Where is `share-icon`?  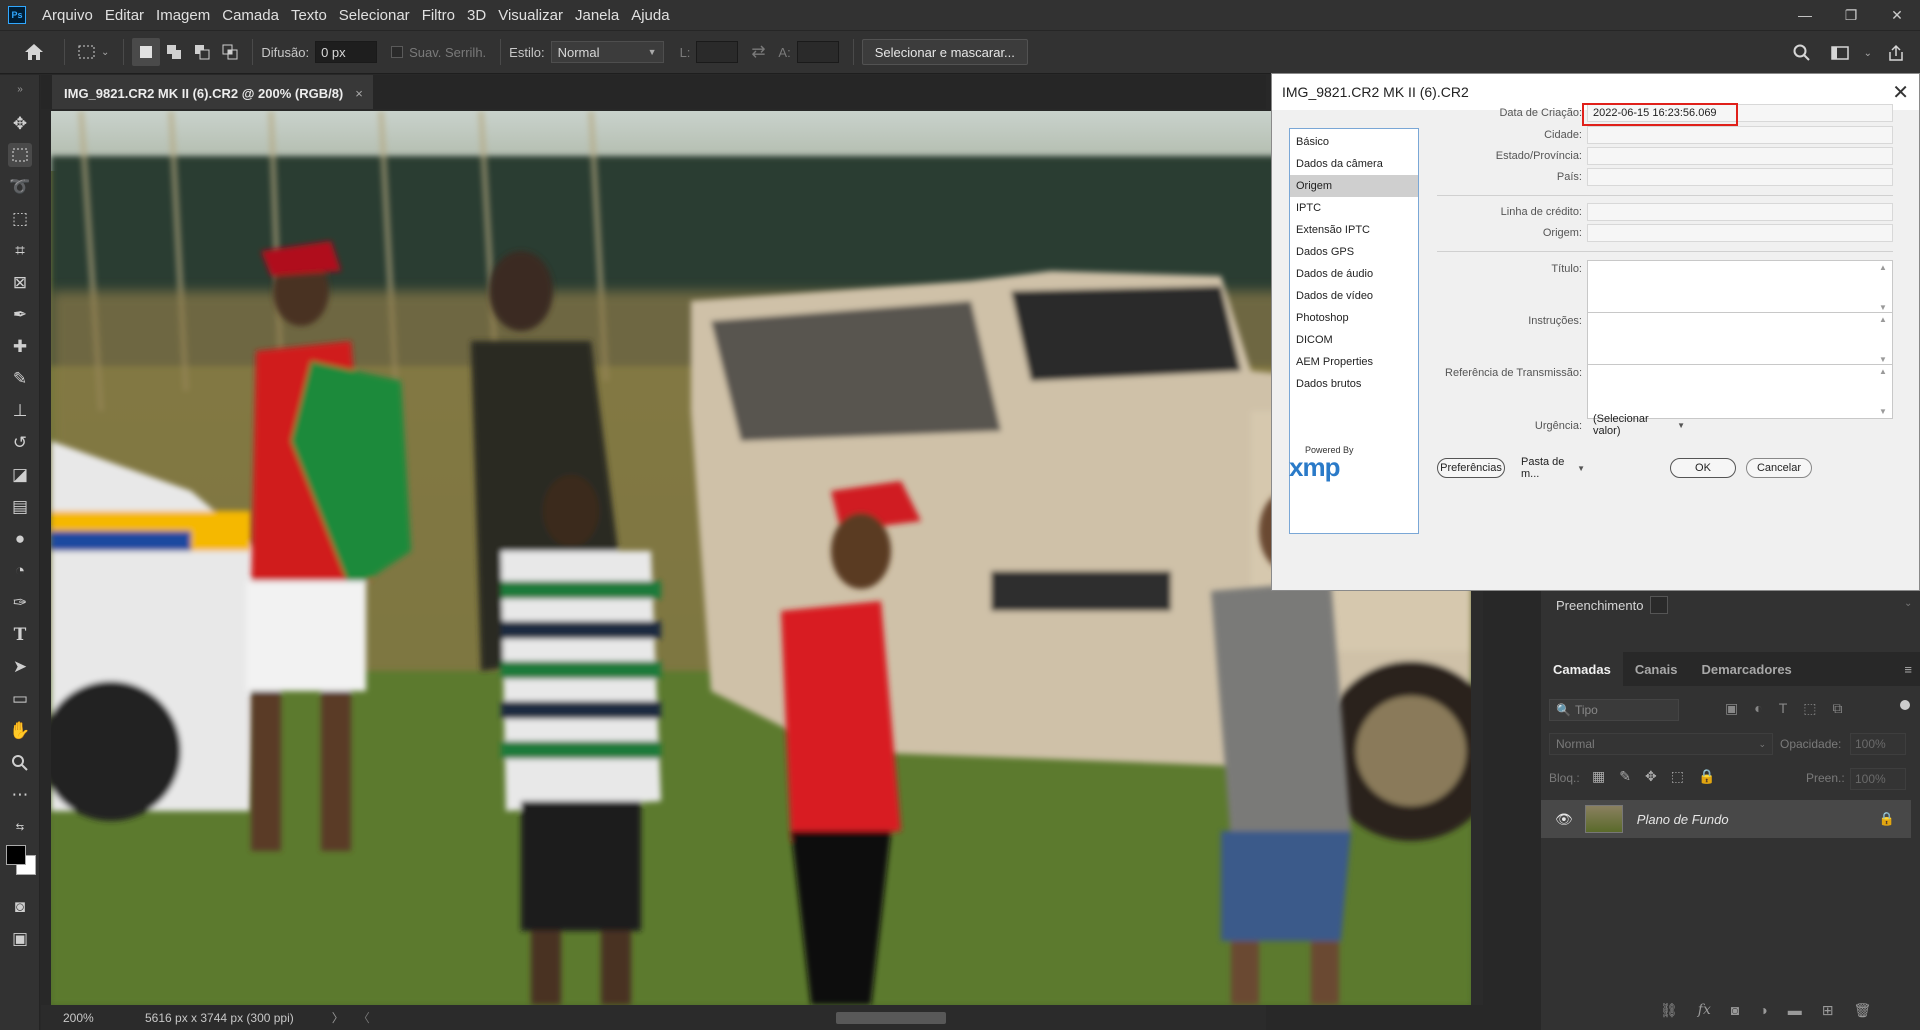 share-icon is located at coordinates (1896, 53).